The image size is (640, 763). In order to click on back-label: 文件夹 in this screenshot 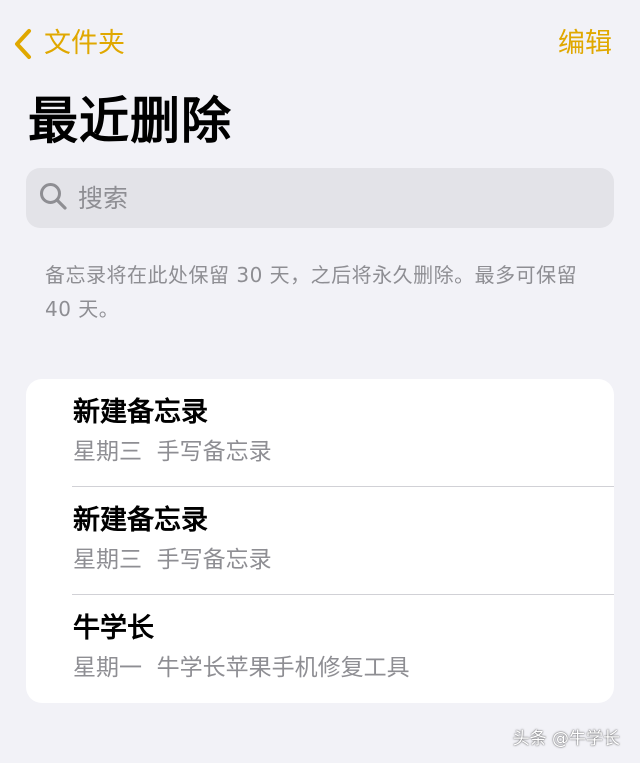, I will do `click(84, 43)`.